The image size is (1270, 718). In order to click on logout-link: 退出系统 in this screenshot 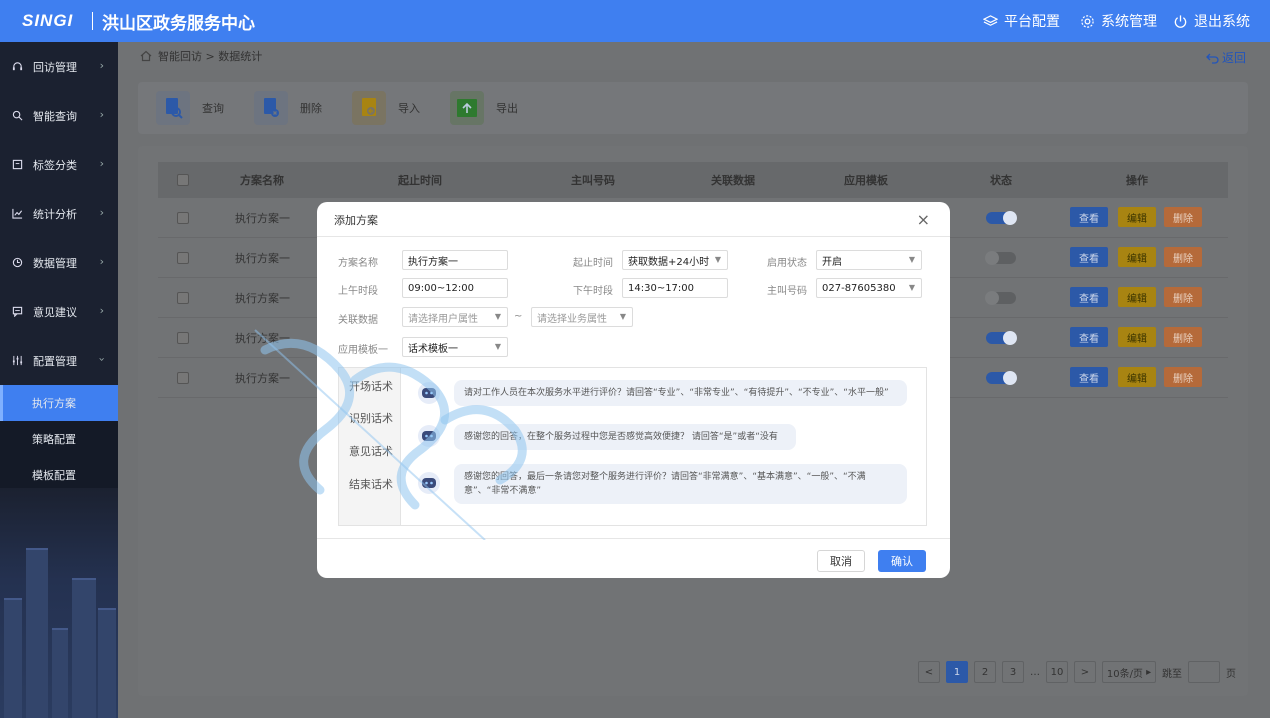, I will do `click(1211, 21)`.